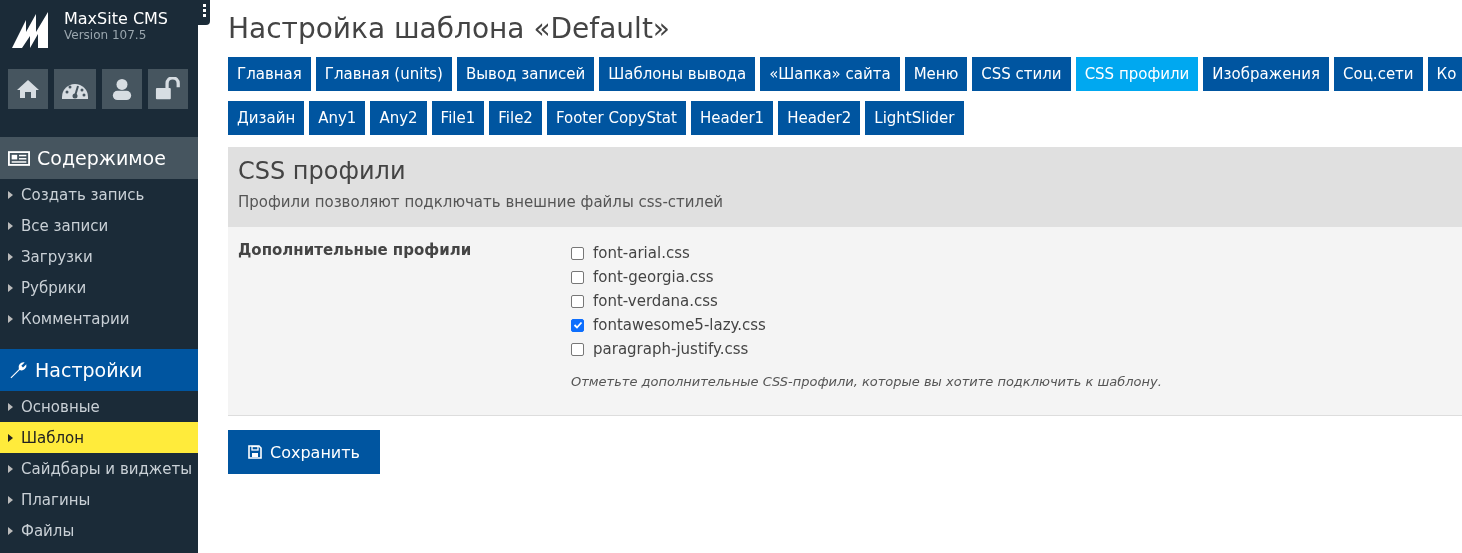 The height and width of the screenshot is (553, 1462). What do you see at coordinates (322, 171) in the screenshot?
I see `panel-title: CSS профили` at bounding box center [322, 171].